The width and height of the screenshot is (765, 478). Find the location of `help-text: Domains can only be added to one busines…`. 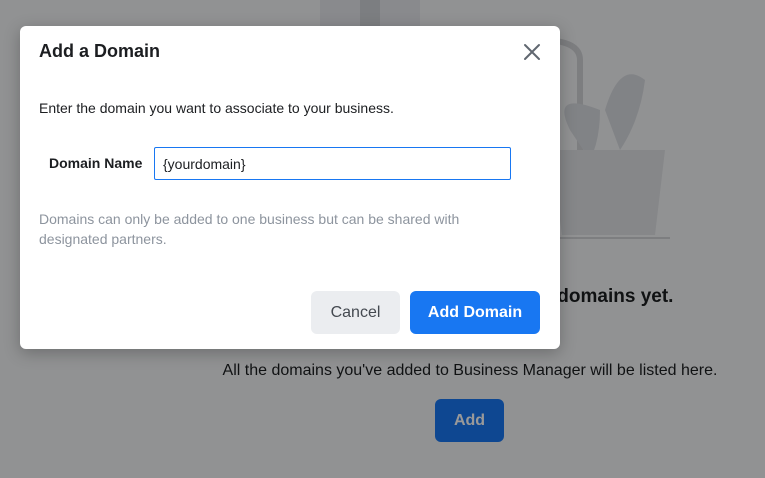

help-text: Domains can only be added to one busines… is located at coordinates (249, 229).